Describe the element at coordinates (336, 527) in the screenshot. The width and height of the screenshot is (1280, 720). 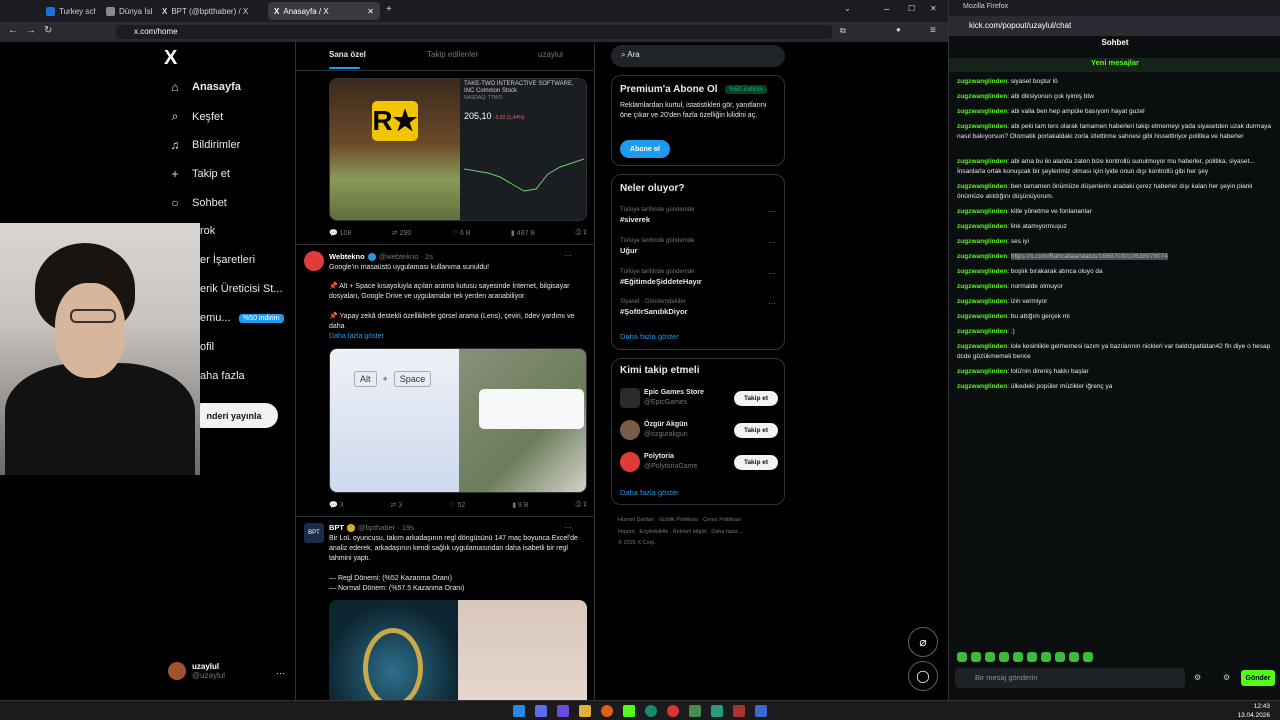
I see `author-name: BPT` at that location.